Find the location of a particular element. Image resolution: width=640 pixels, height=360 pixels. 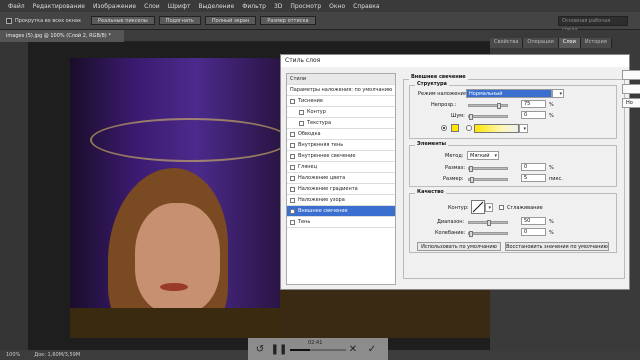

check-icon: ✓ is located at coordinates (372, 349).